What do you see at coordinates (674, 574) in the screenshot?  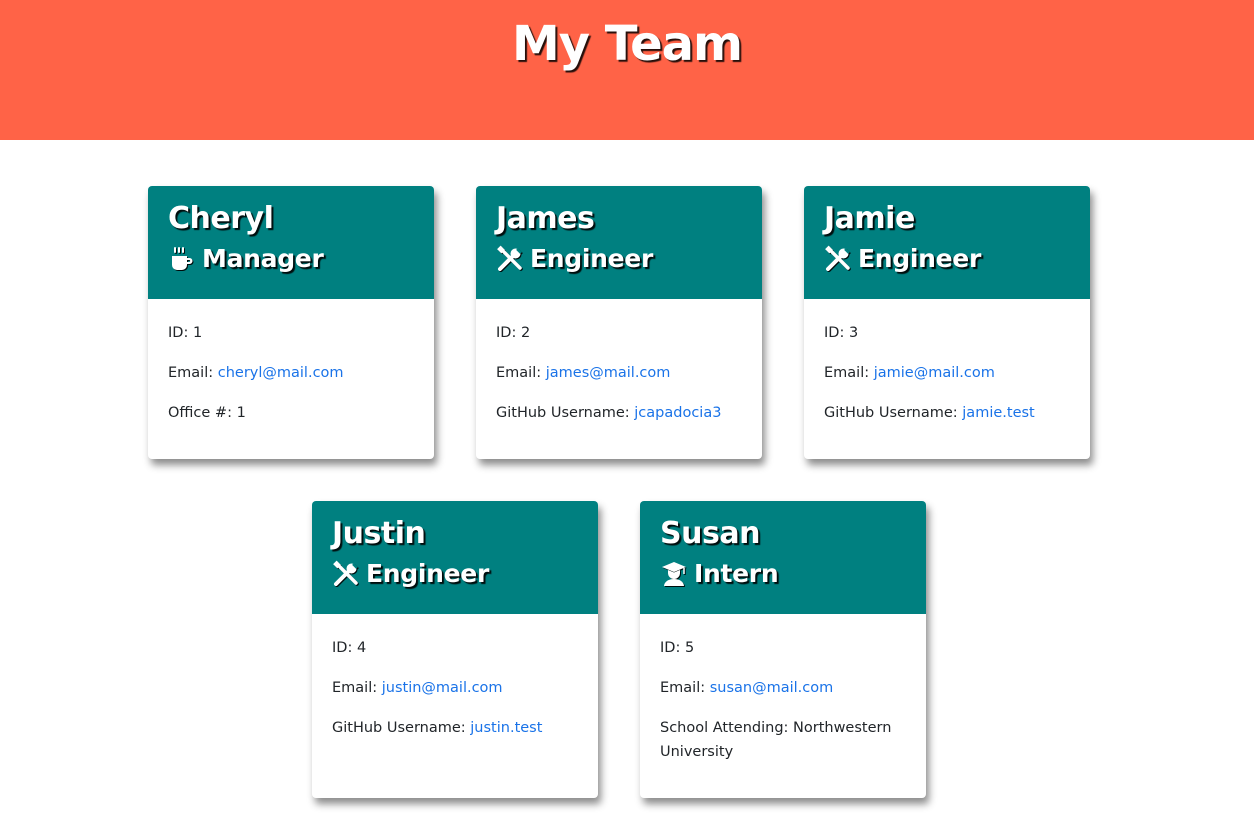 I see `graduate-icon` at bounding box center [674, 574].